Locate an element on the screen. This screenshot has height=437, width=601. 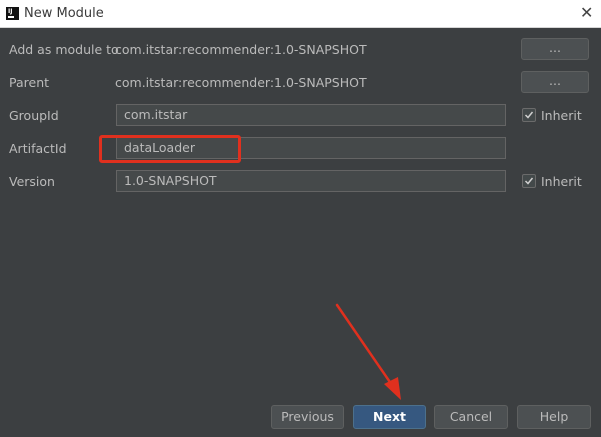
cancel-button: Cancel is located at coordinates (471, 417).